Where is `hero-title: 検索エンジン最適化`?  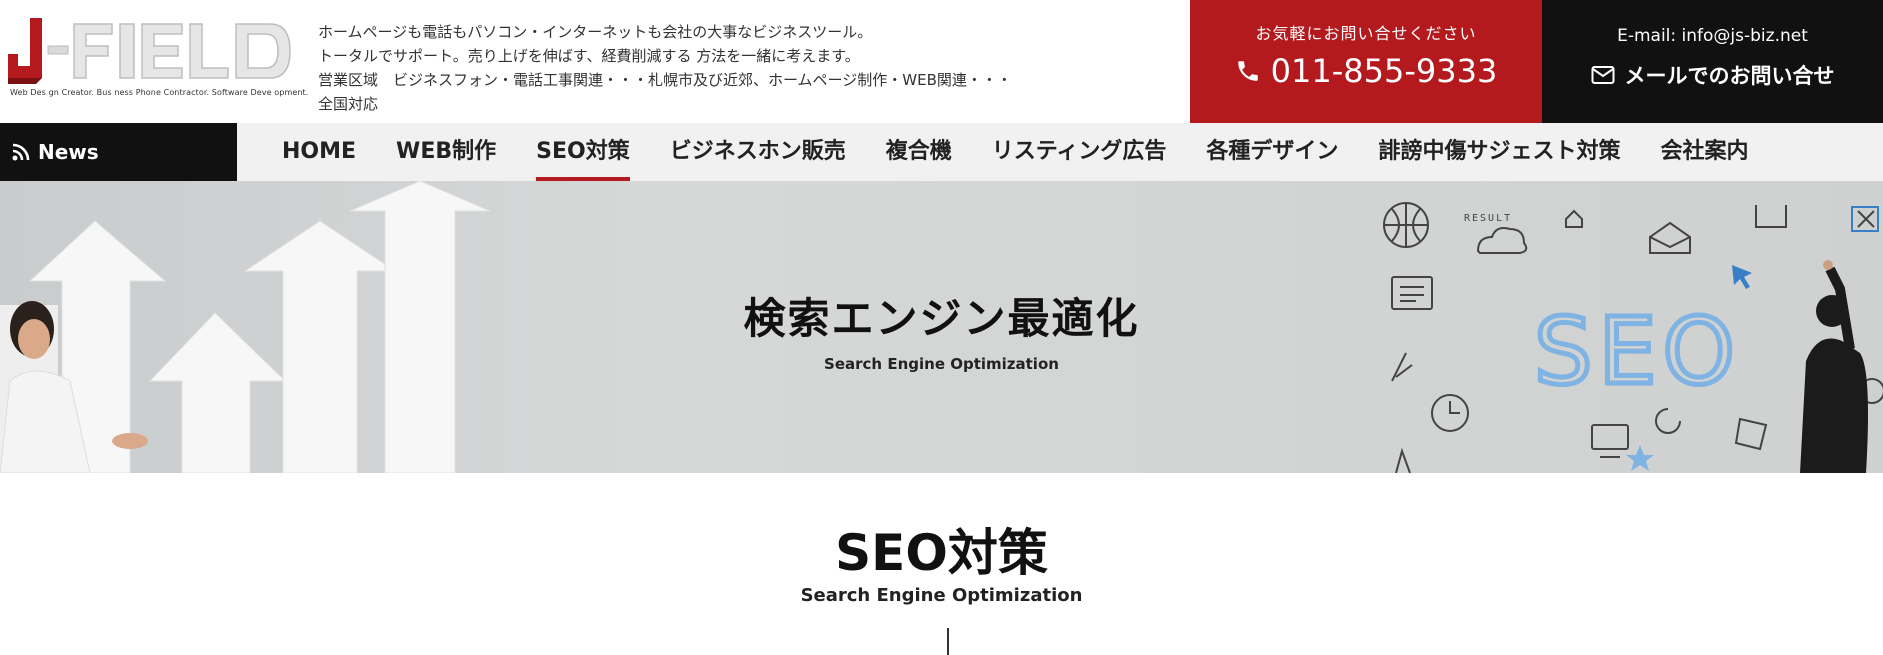
hero-title: 検索エンジン最適化 is located at coordinates (941, 318).